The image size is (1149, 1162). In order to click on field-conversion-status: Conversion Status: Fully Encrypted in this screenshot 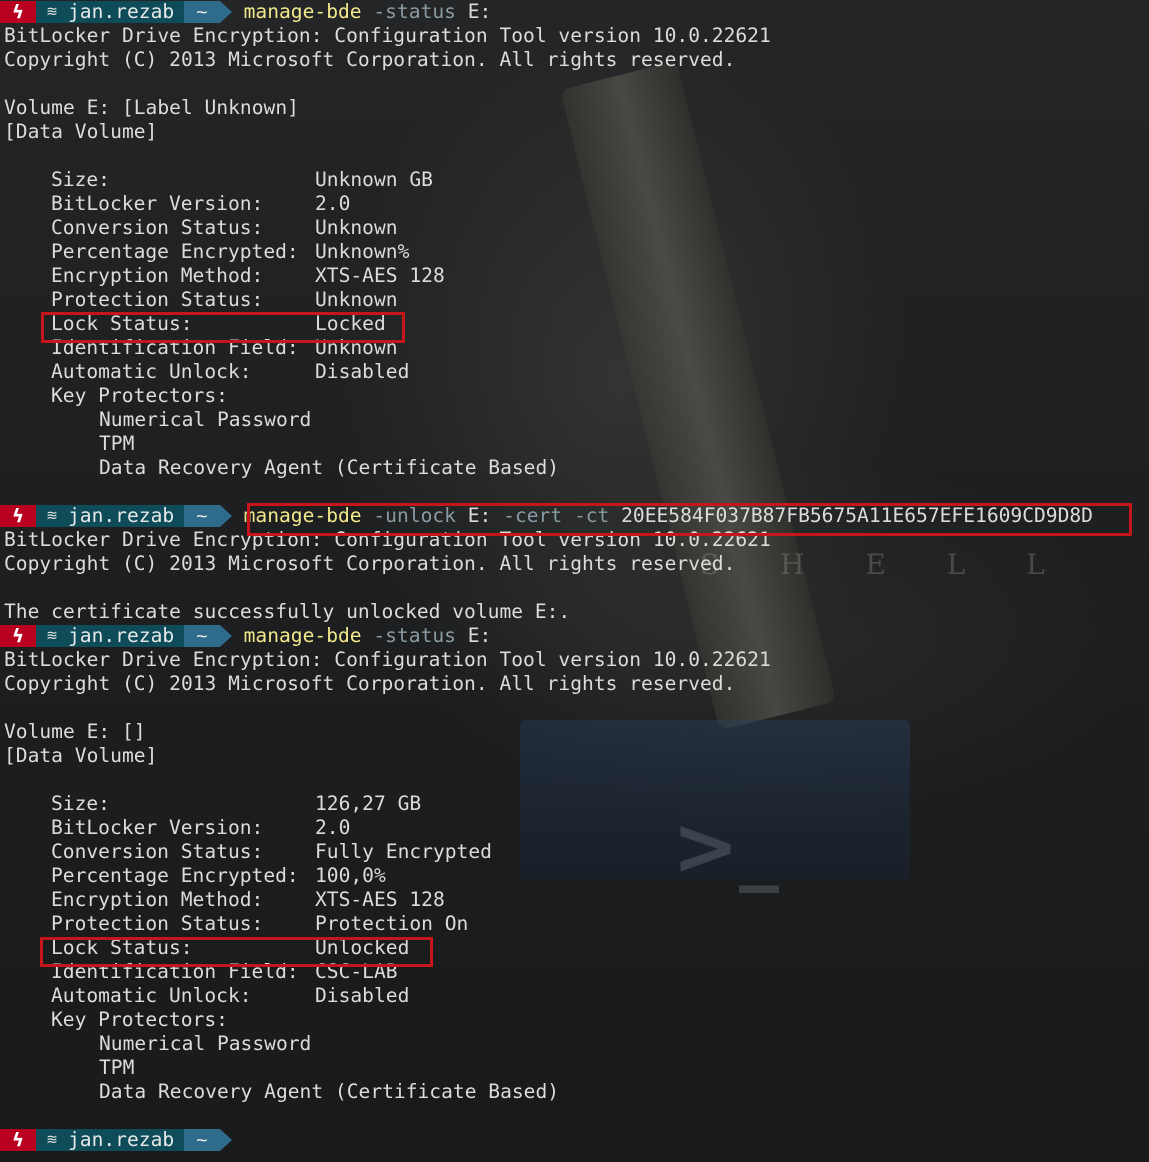, I will do `click(271, 851)`.